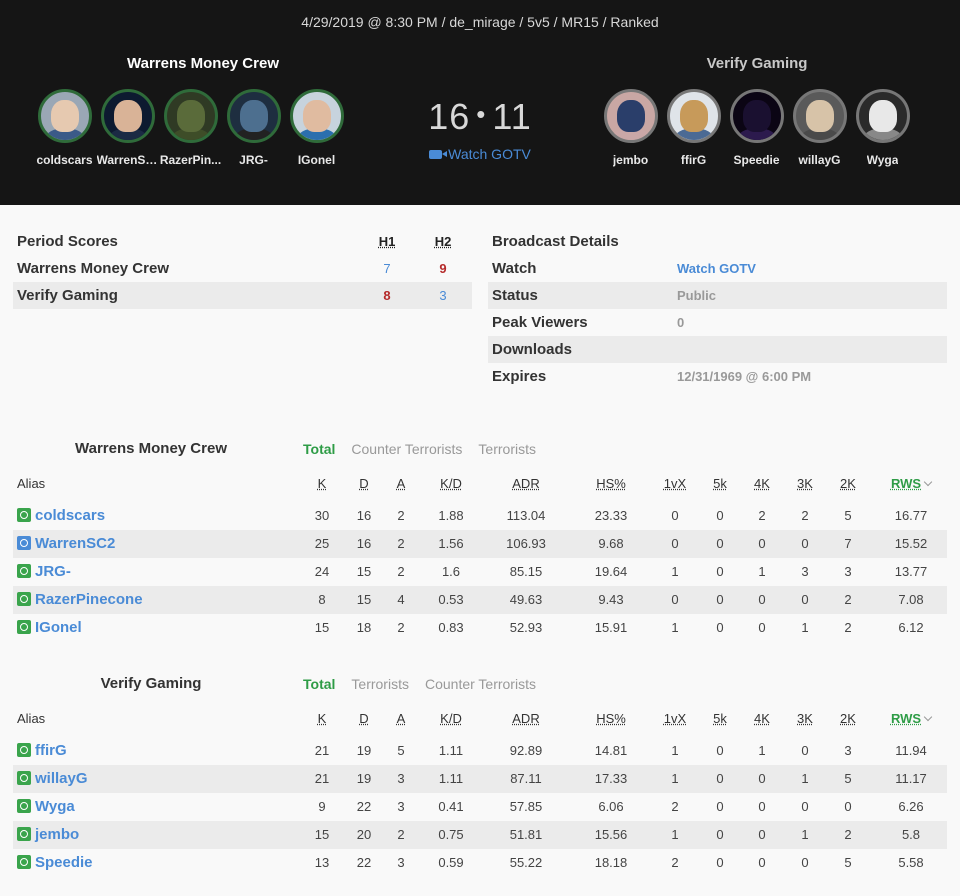  Describe the element at coordinates (316, 160) in the screenshot. I see `player-name: IGonel` at that location.